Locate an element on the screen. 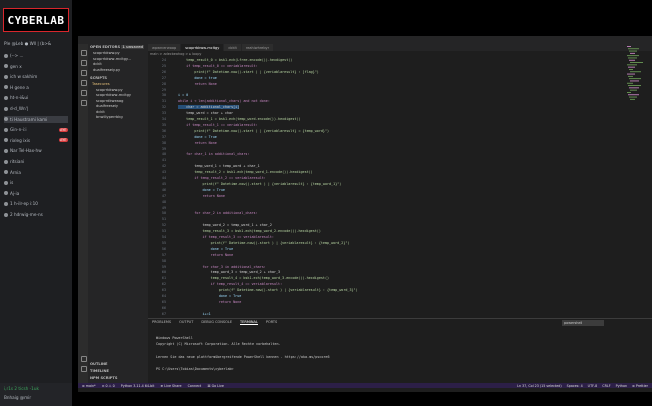 The height and width of the screenshot is (406, 652). channel-label: ich w sakhim is located at coordinates (24, 77).